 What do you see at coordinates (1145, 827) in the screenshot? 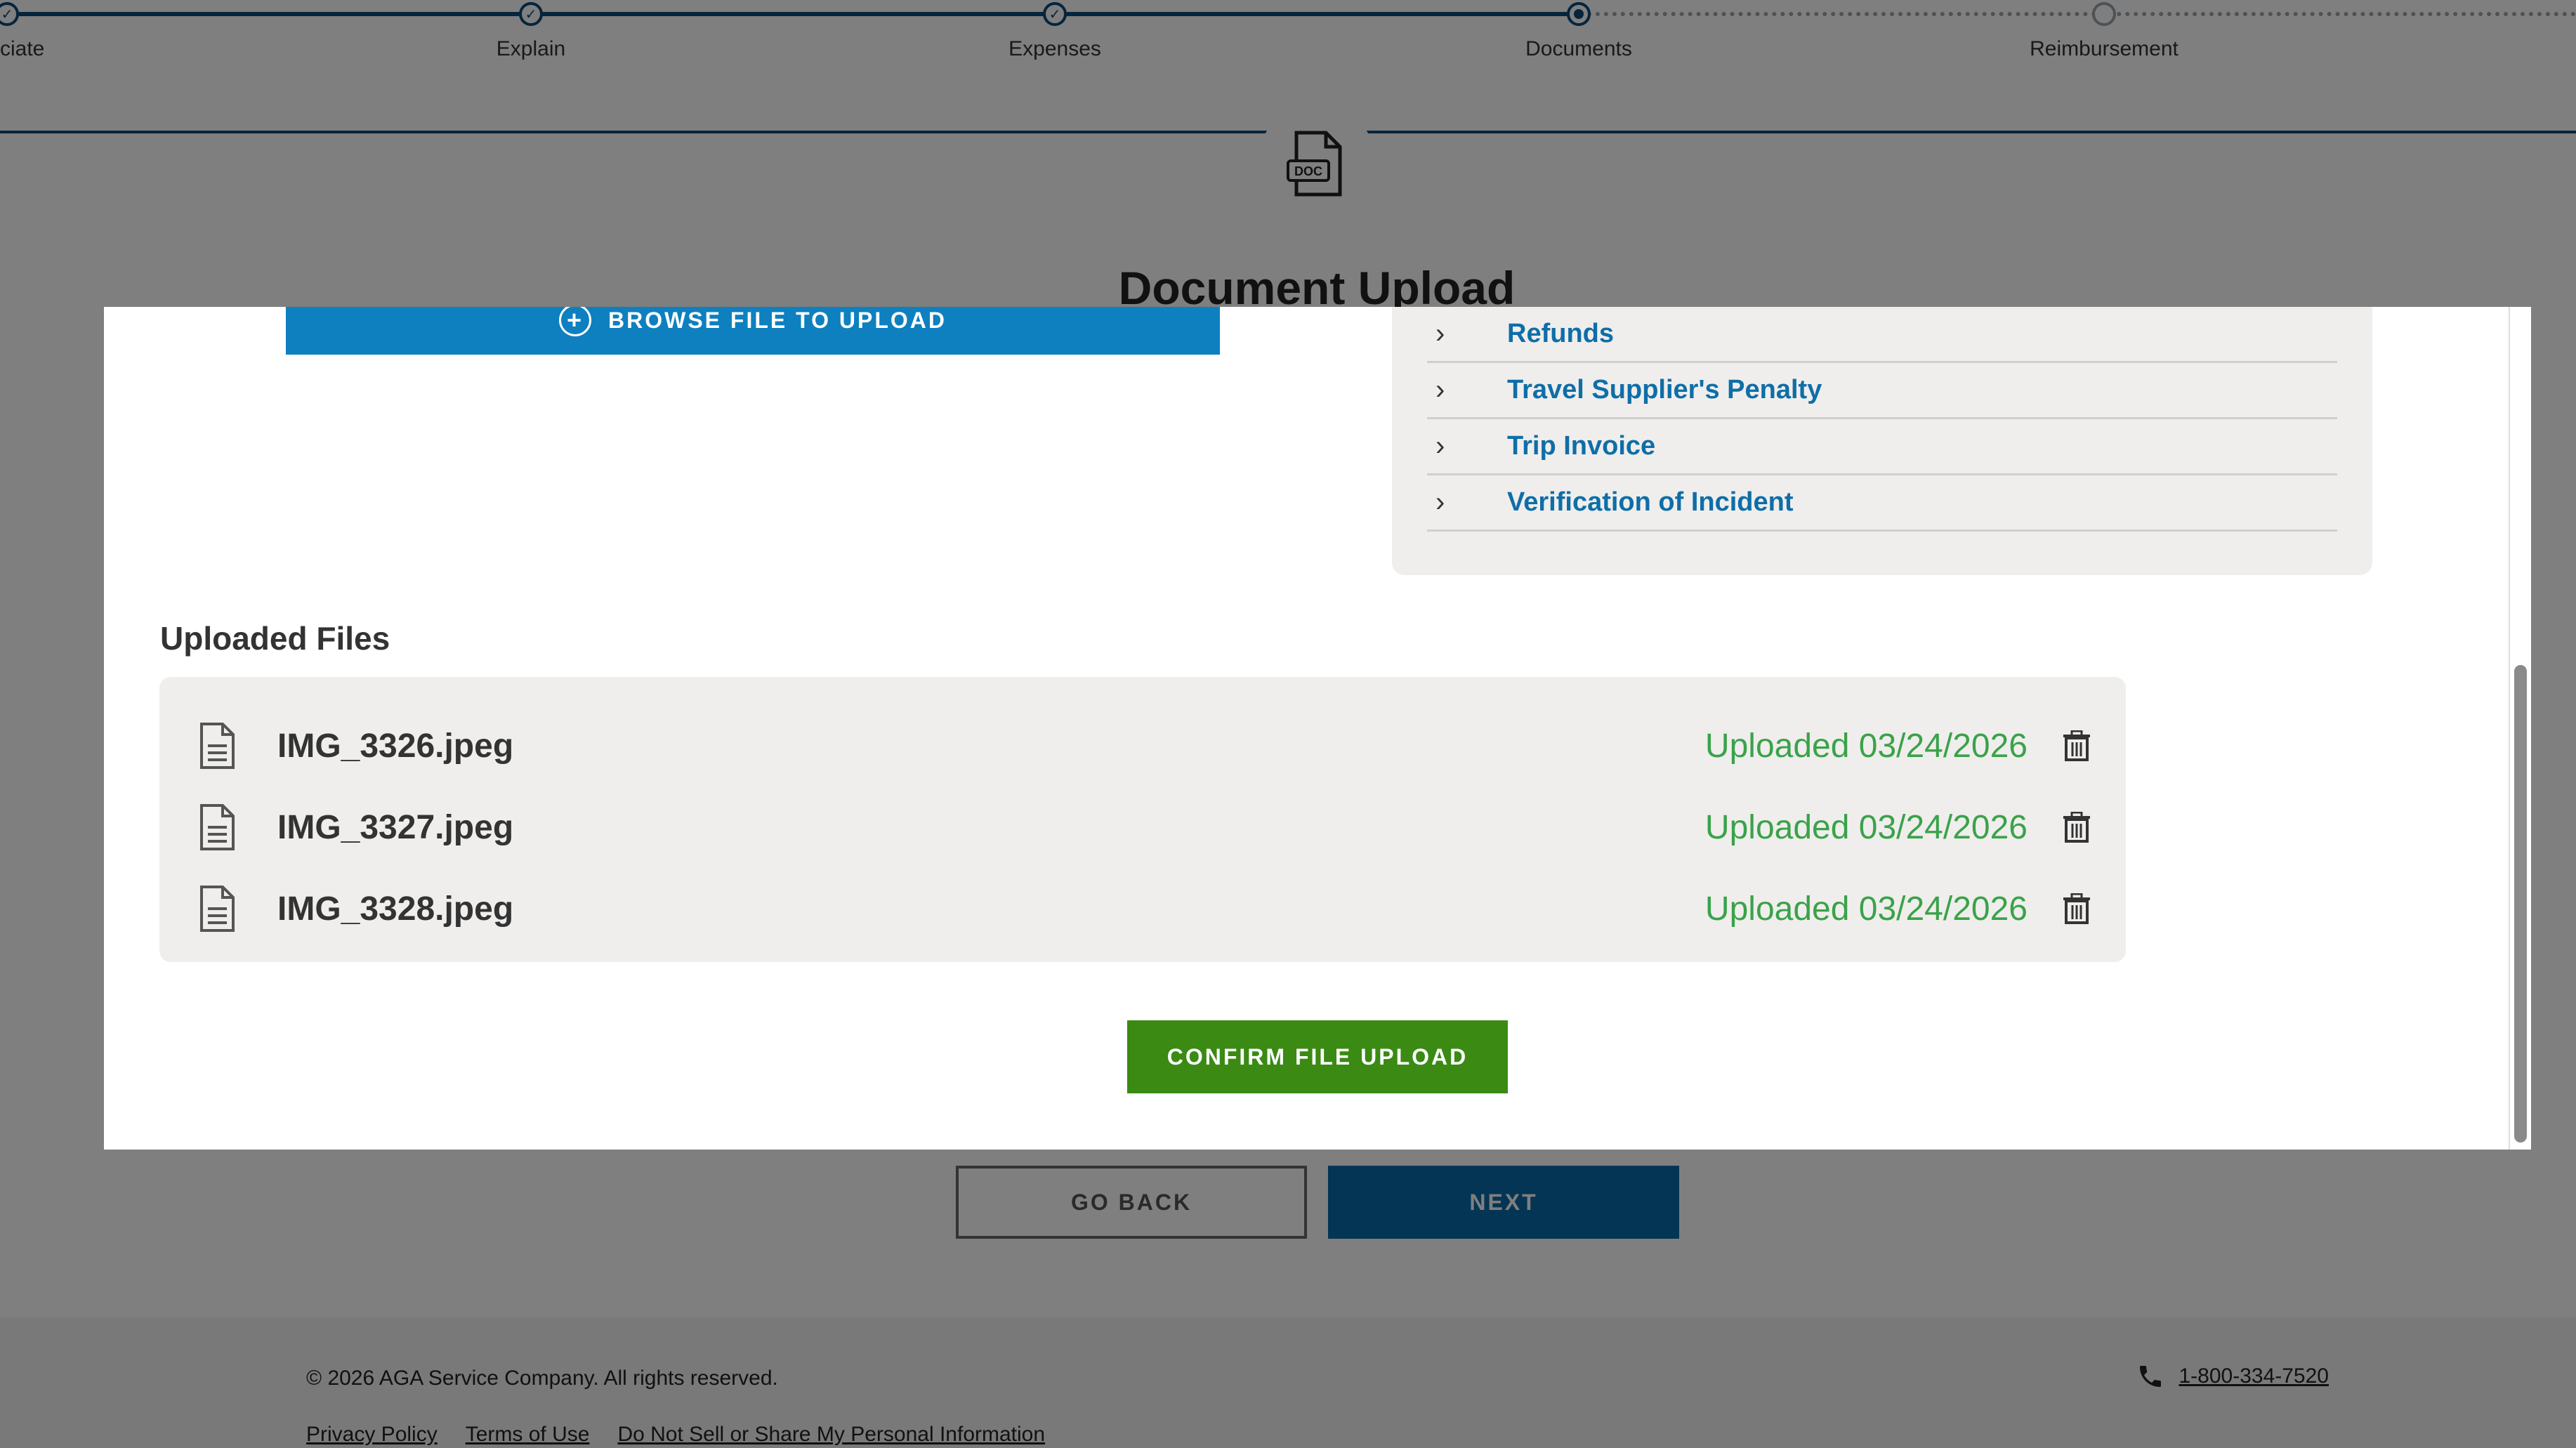
I see `file-row: IMG_3327.jpeg Uploaded 03/24/2026` at bounding box center [1145, 827].